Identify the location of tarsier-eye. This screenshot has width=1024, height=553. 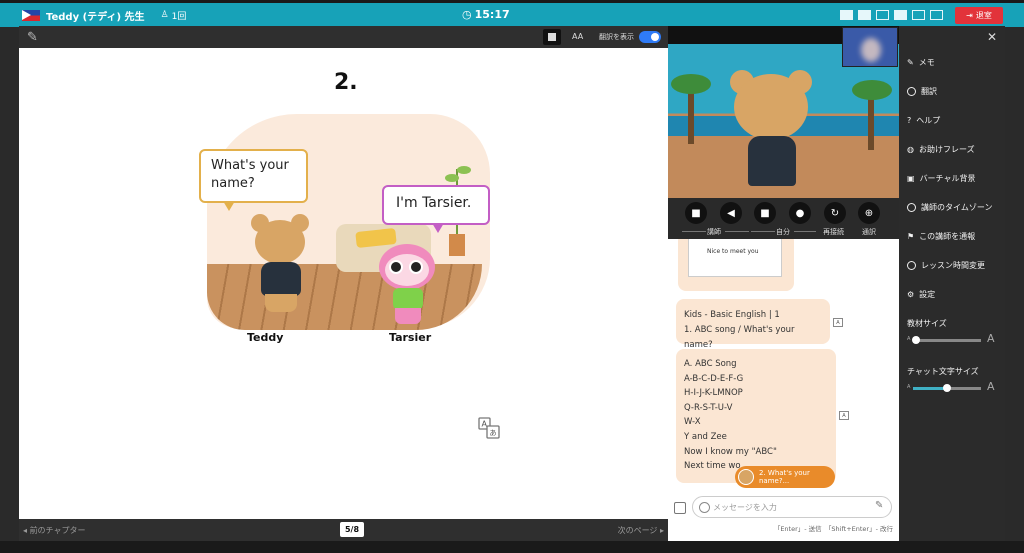
(416, 267).